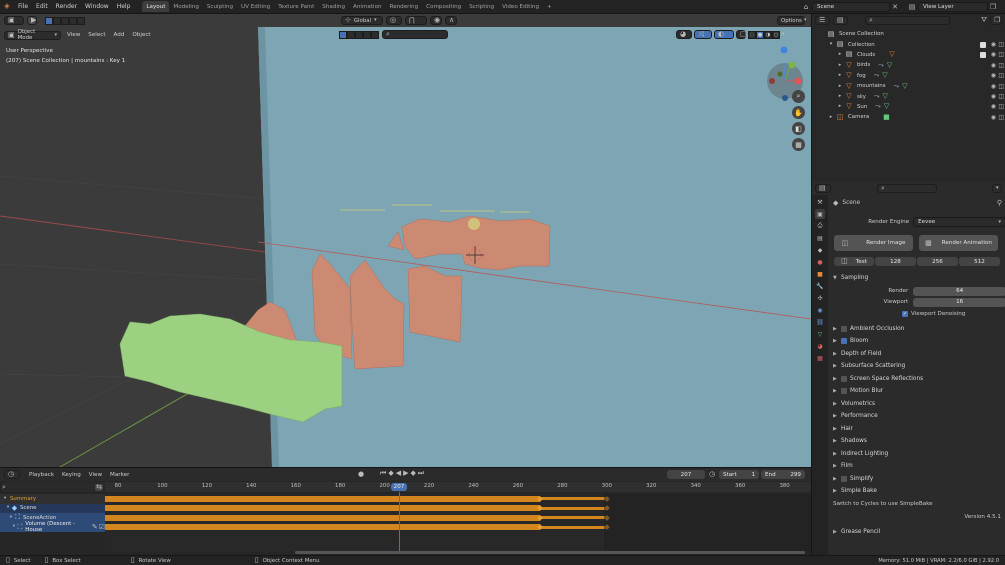 The width and height of the screenshot is (1005, 565). I want to click on material-shading-icon: ◑, so click(768, 34).